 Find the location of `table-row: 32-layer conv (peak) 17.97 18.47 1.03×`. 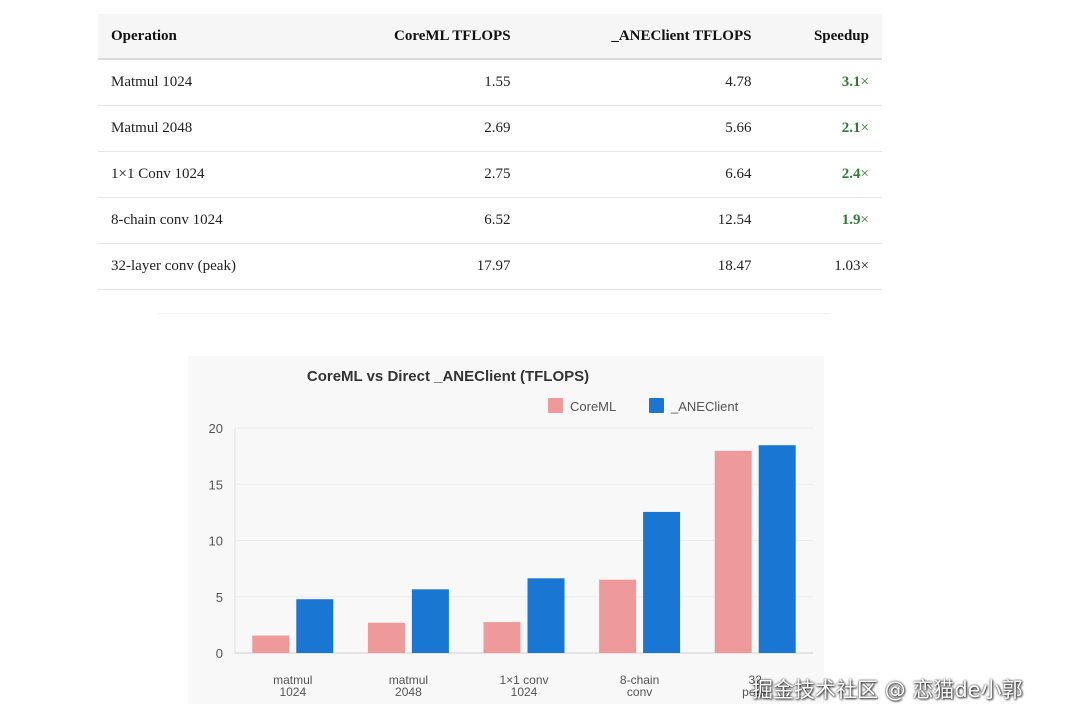

table-row: 32-layer conv (peak) 17.97 18.47 1.03× is located at coordinates (490, 266).